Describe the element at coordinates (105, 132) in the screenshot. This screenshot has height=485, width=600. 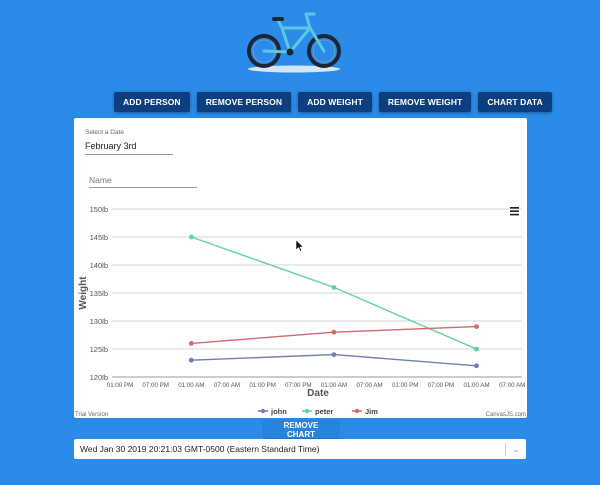
I see `date-picker-label: Select a Date` at that location.